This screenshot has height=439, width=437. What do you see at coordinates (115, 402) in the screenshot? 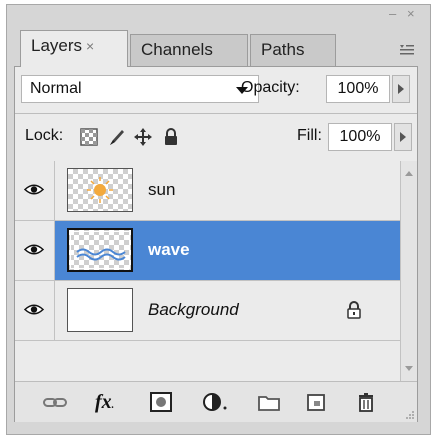
I see `fx-icon: fx.` at bounding box center [115, 402].